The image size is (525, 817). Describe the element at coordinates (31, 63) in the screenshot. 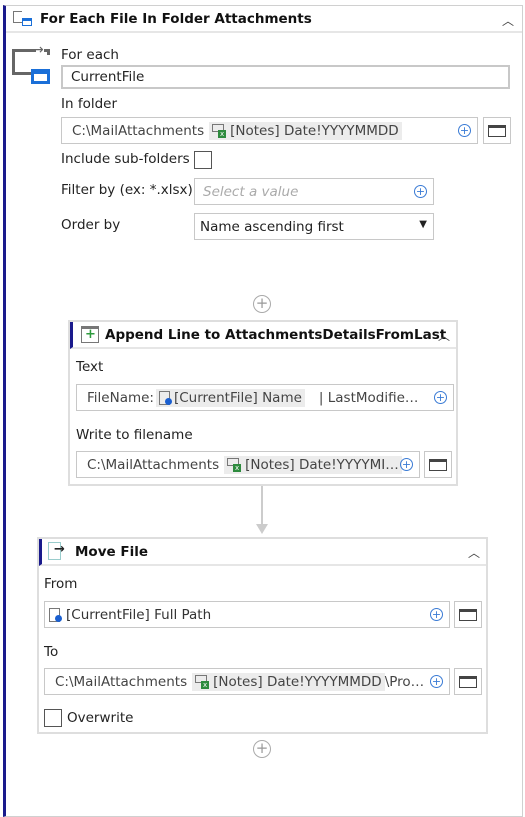

I see `for-each-folder-icon: →` at that location.